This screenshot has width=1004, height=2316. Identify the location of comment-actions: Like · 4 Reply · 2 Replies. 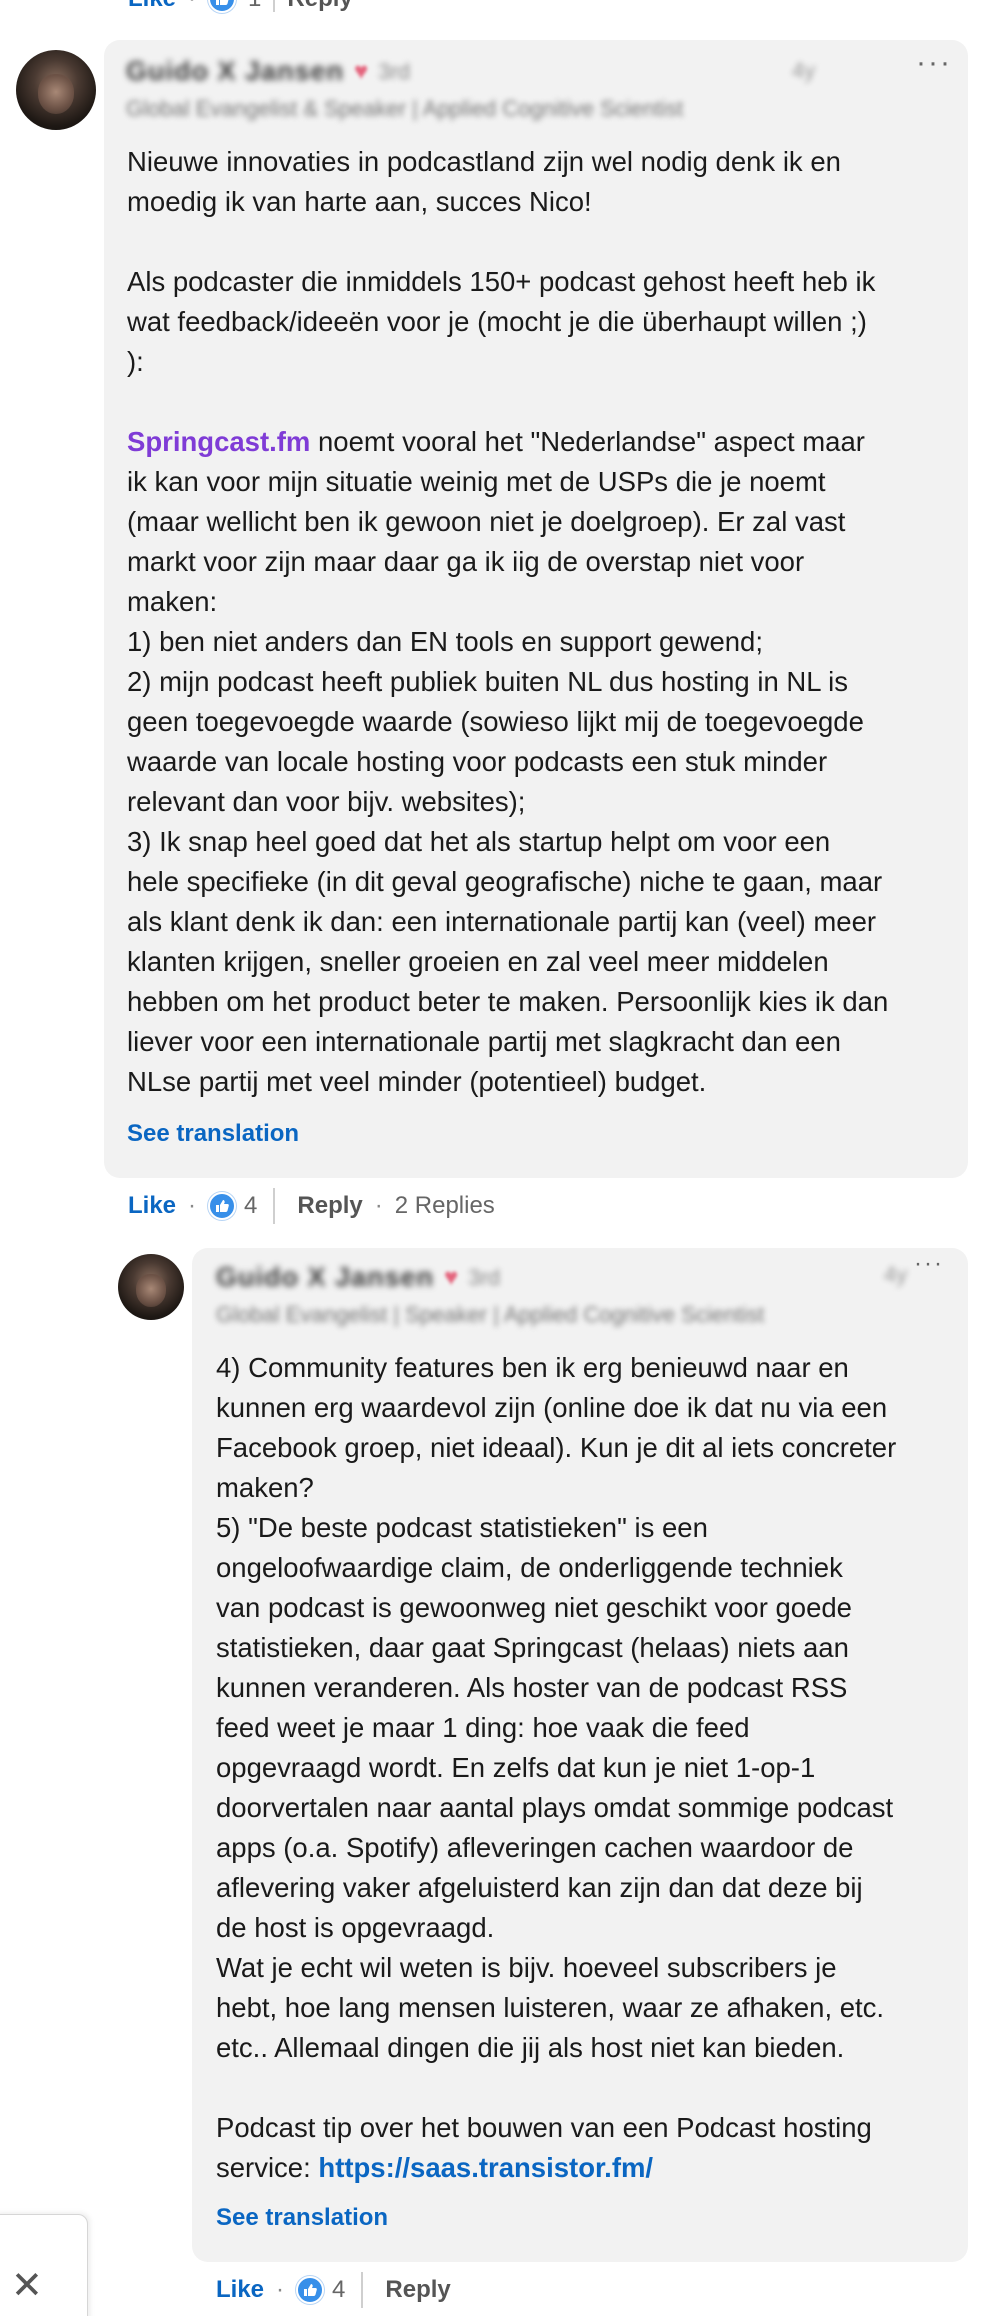
(311, 1206).